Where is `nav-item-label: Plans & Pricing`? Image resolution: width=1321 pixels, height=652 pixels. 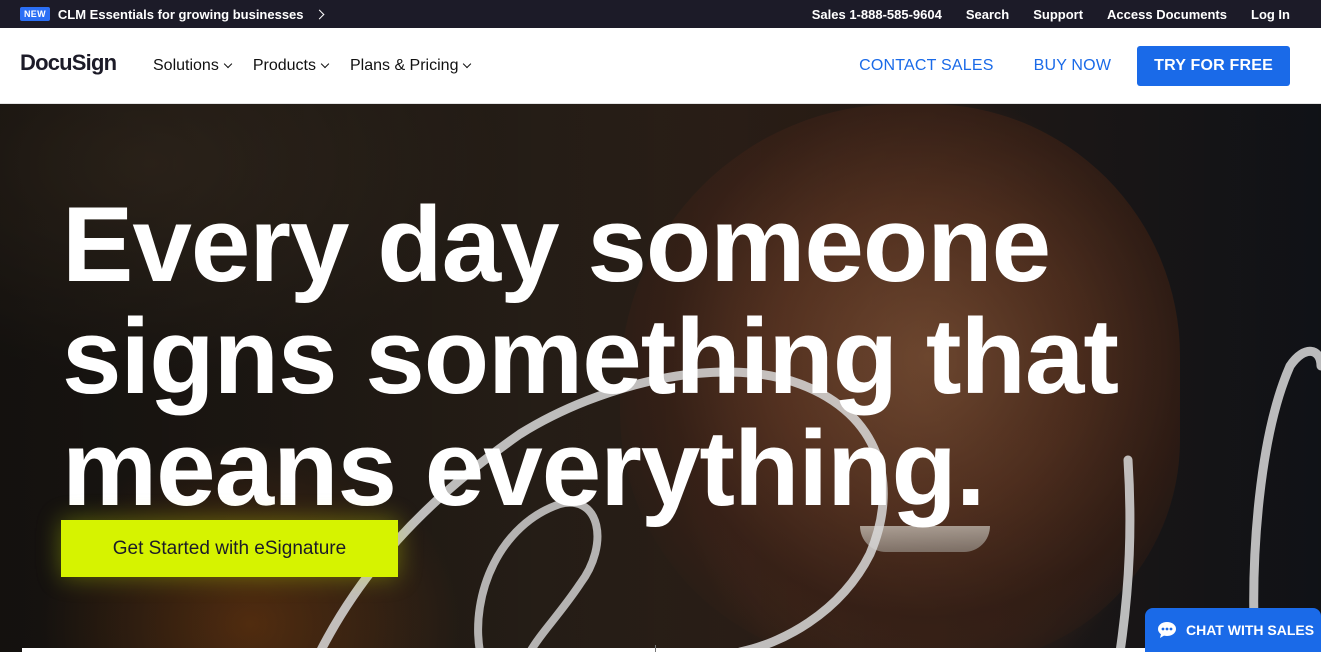
nav-item-label: Plans & Pricing is located at coordinates (404, 65).